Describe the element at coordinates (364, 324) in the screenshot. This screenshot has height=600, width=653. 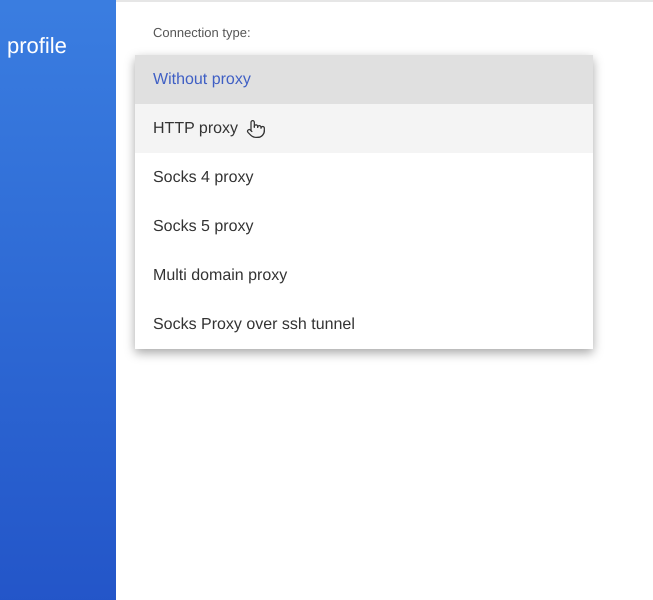
I see `dropdown-option: Socks Proxy over ssh tunnel` at that location.